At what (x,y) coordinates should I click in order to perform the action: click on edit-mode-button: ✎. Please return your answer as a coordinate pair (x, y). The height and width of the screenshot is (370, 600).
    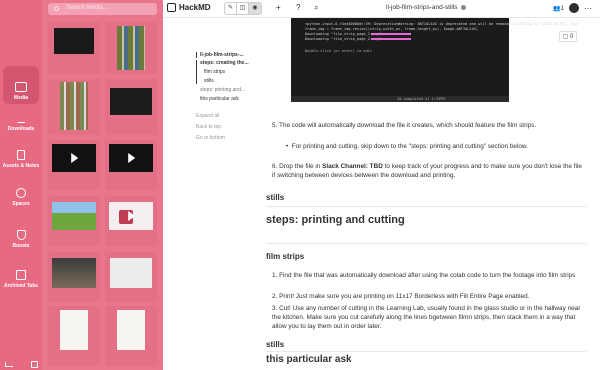
    Looking at the image, I should click on (231, 8).